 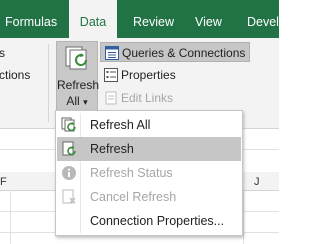 What do you see at coordinates (120, 125) in the screenshot?
I see `menu-item-label: Refresh All` at bounding box center [120, 125].